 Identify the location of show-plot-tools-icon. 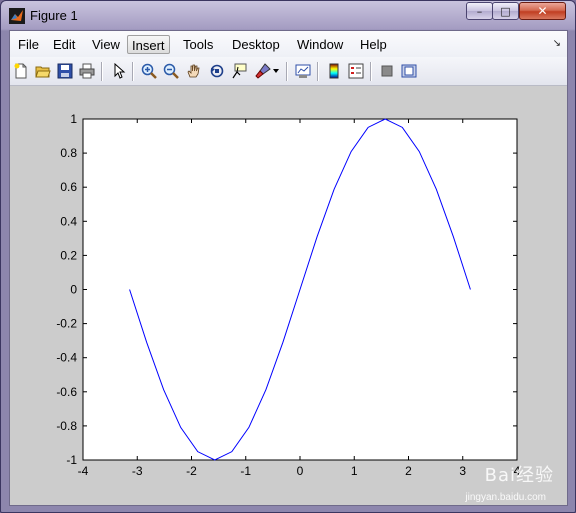
(409, 71).